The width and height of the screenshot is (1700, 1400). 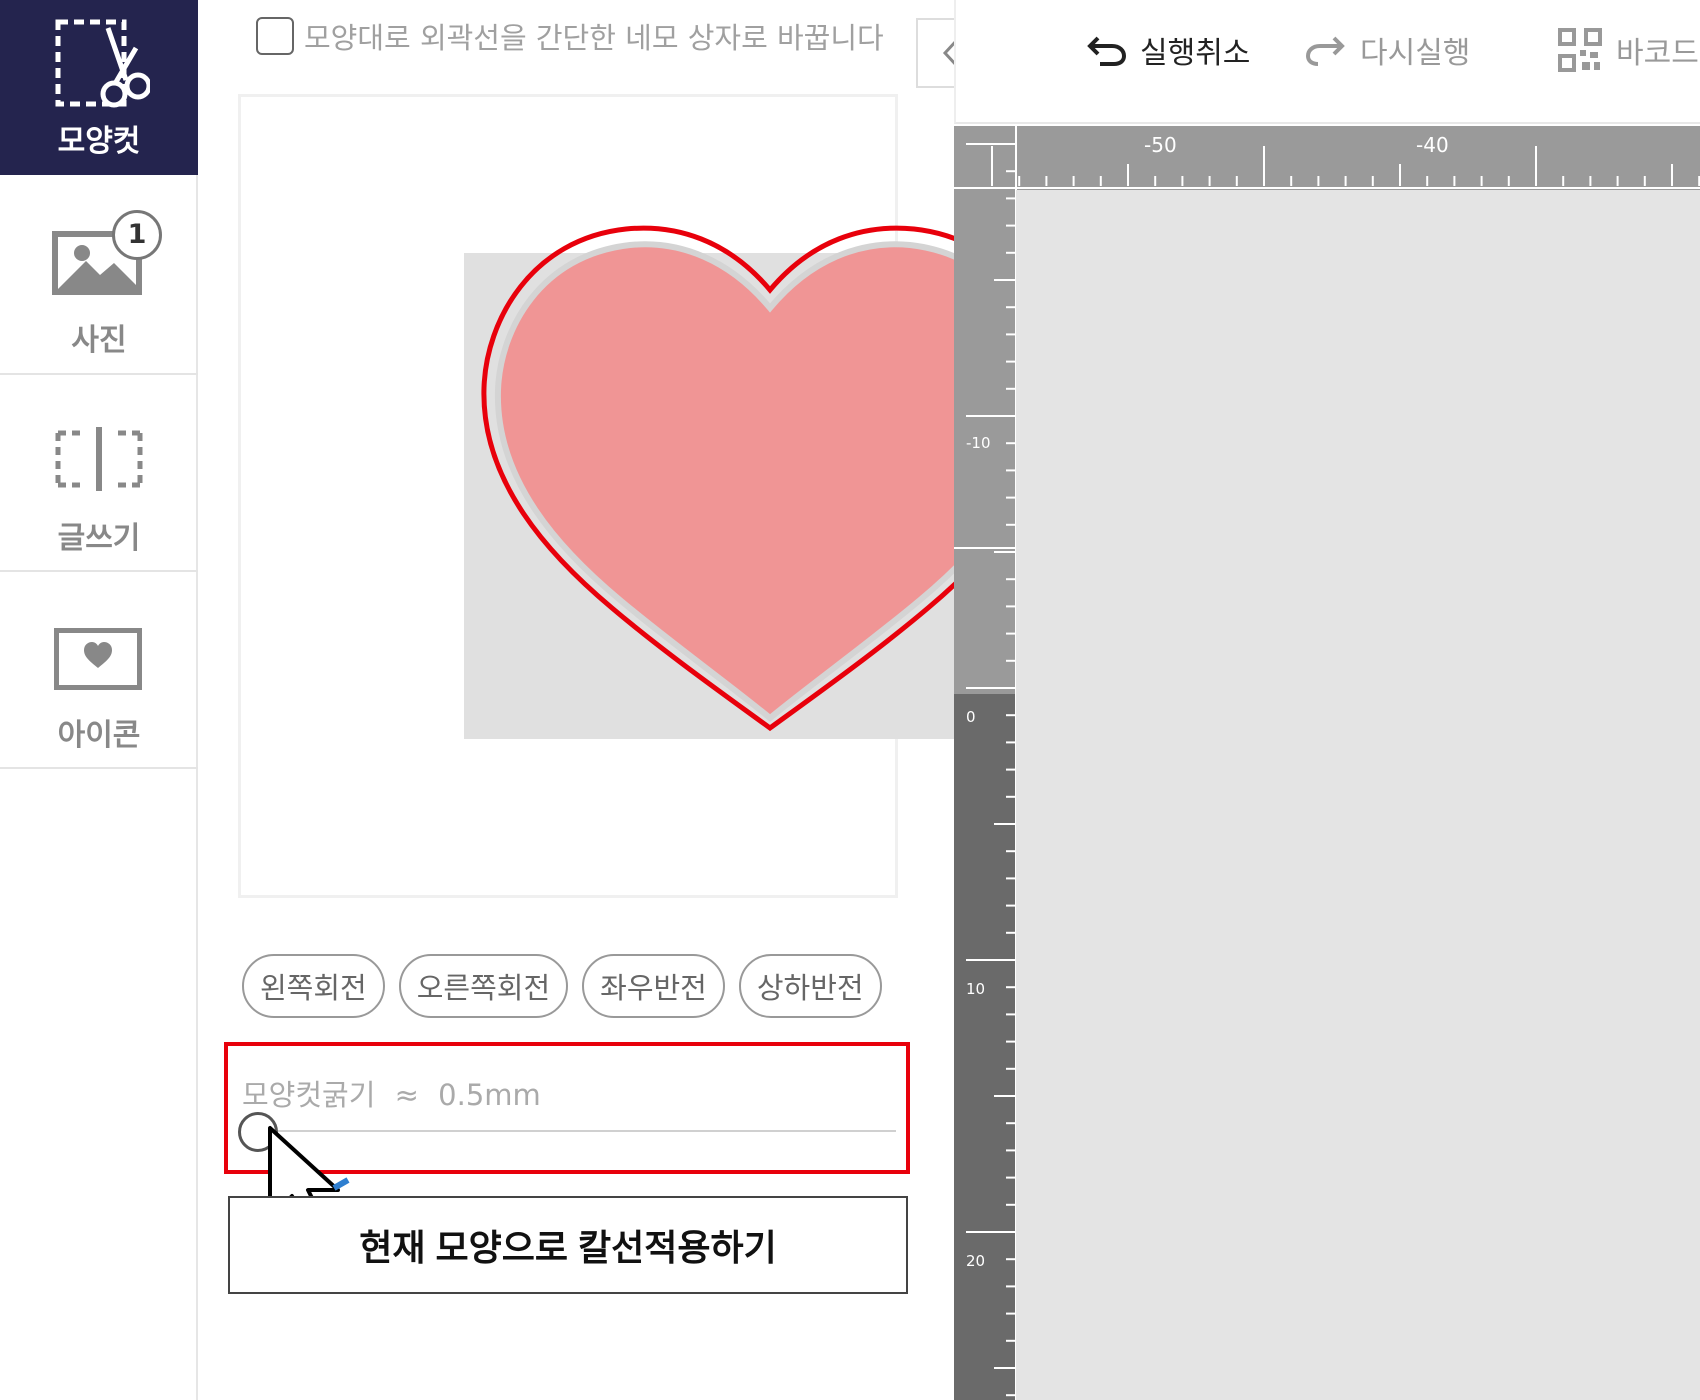 I want to click on redo-label: 다시실행, so click(x=1415, y=53).